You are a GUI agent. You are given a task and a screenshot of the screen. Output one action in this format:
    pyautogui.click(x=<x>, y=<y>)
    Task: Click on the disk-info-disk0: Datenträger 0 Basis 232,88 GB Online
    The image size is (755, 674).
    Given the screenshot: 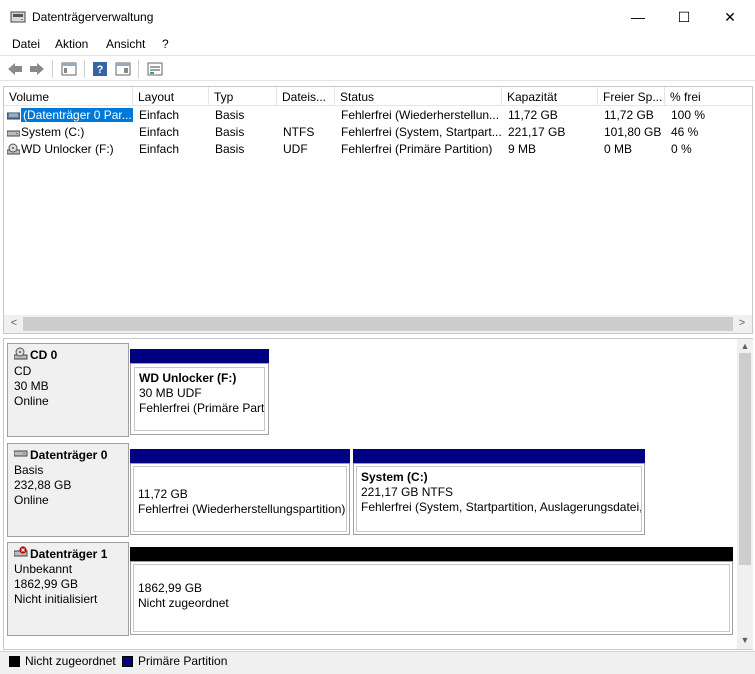 What is the action you would take?
    pyautogui.click(x=68, y=490)
    